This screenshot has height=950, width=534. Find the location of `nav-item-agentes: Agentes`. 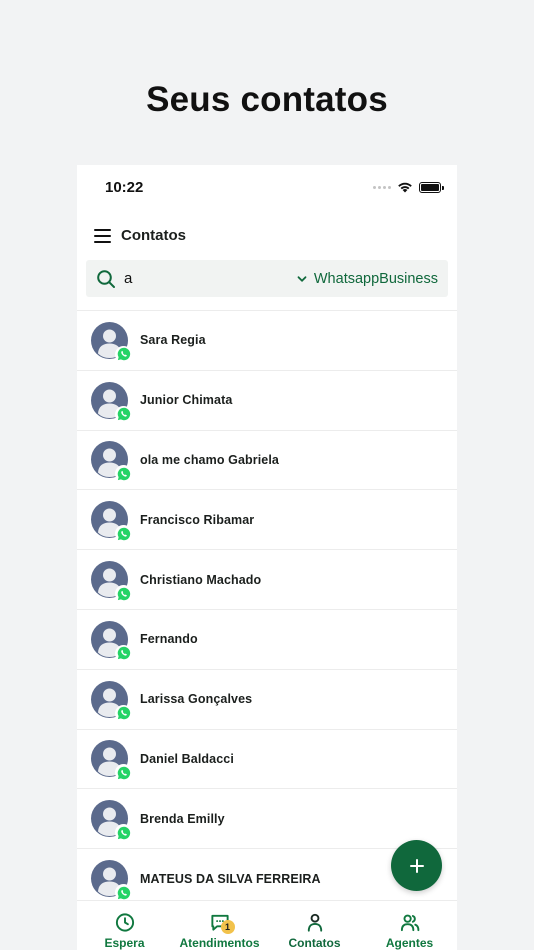

nav-item-agentes: Agentes is located at coordinates (409, 925).